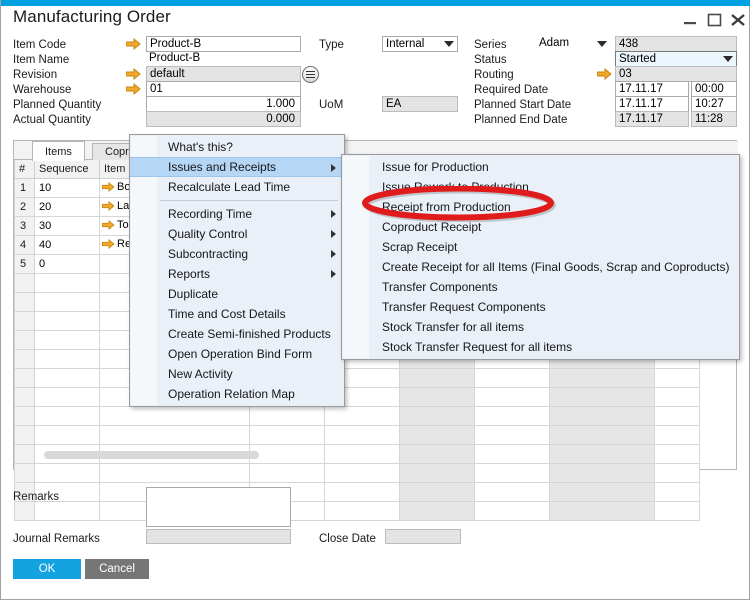  Describe the element at coordinates (24, 187) in the screenshot. I see `row-number-cell: 1` at that location.